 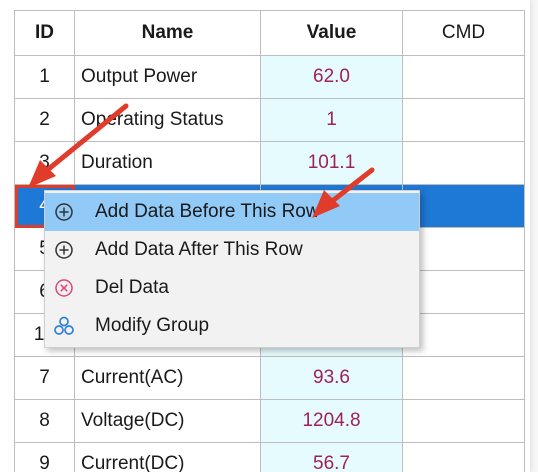 What do you see at coordinates (152, 325) in the screenshot?
I see `menu-item-label: Modify Group` at bounding box center [152, 325].